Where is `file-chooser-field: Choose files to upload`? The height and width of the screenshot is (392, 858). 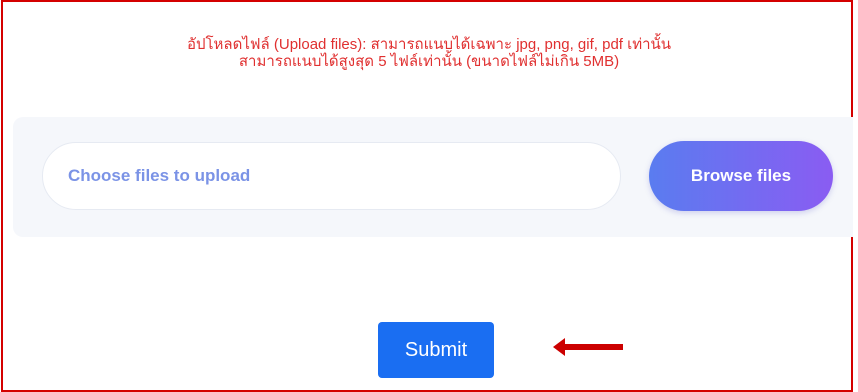 file-chooser-field: Choose files to upload is located at coordinates (331, 176).